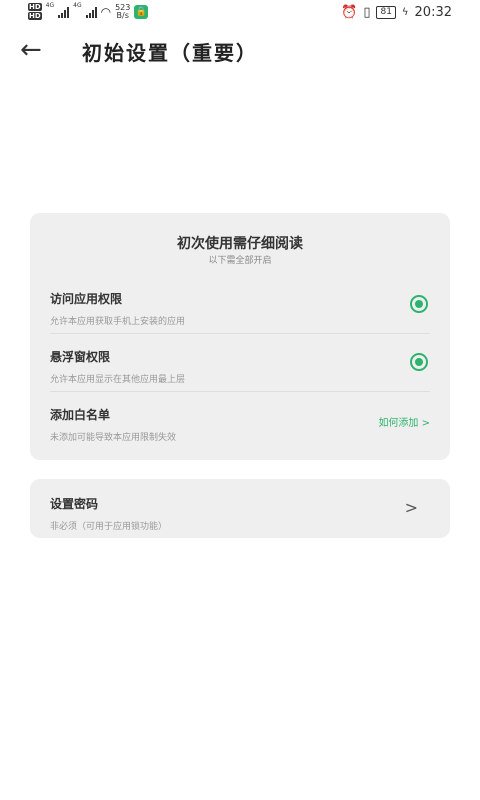 This screenshot has height=800, width=480. Describe the element at coordinates (240, 424) in the screenshot. I see `whitelist-row: 添加白名单 未添加可能导致本应用限制失效` at that location.